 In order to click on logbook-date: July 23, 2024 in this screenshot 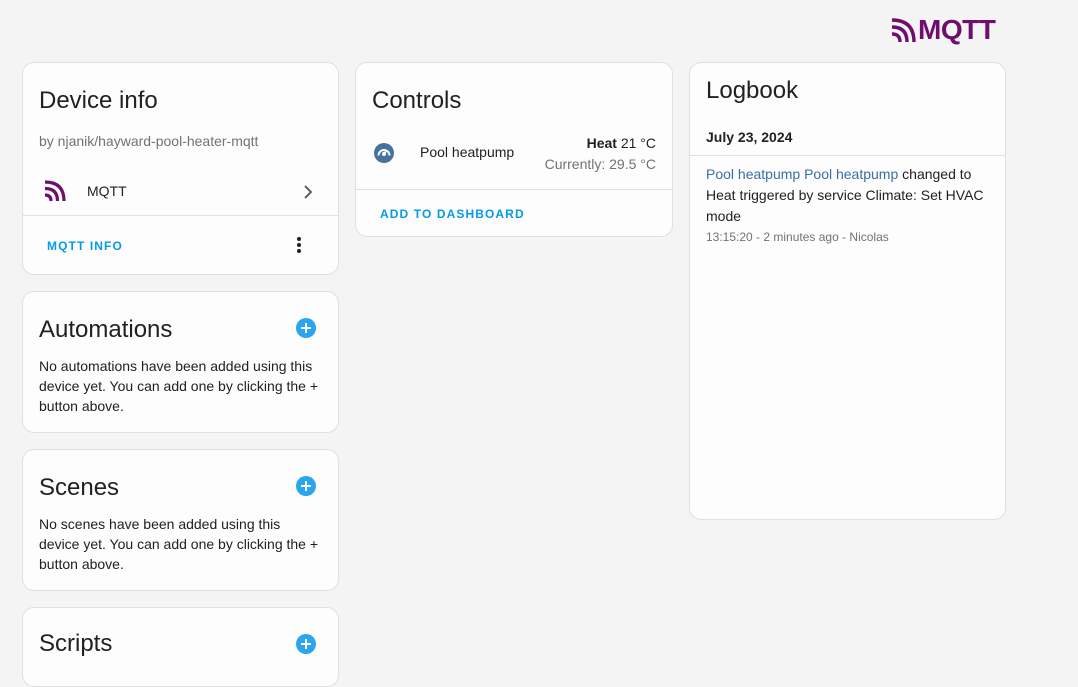, I will do `click(749, 137)`.